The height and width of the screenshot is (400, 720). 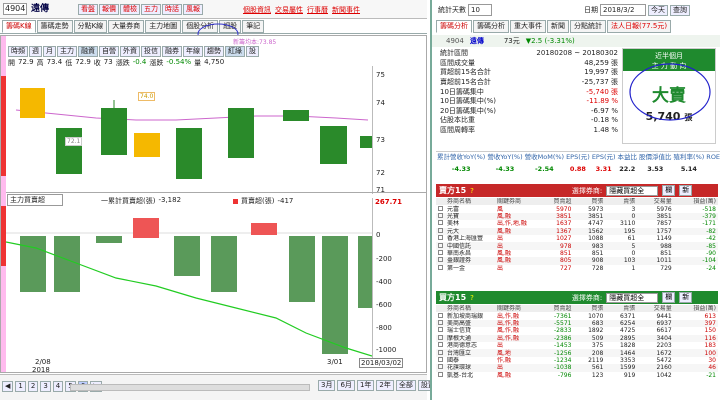 I want to click on table-row: 美商高盛 出,作,融 -5571 683 6254 6937 397, so click(x=577, y=323).